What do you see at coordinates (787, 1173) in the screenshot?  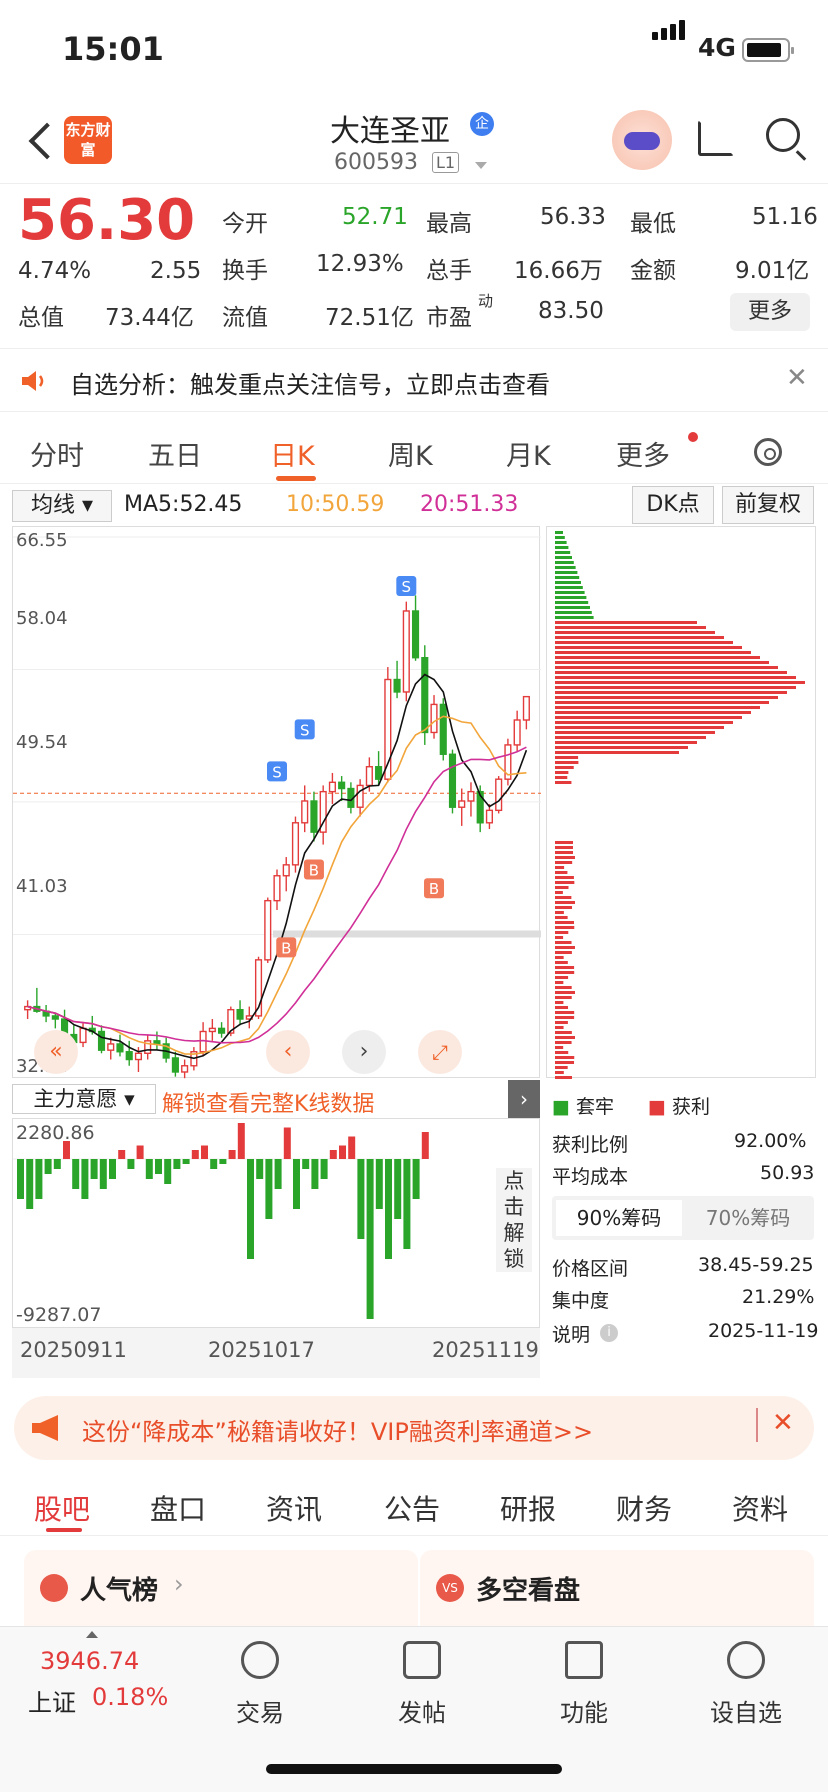 I see `avg-cost-value: 50.93` at bounding box center [787, 1173].